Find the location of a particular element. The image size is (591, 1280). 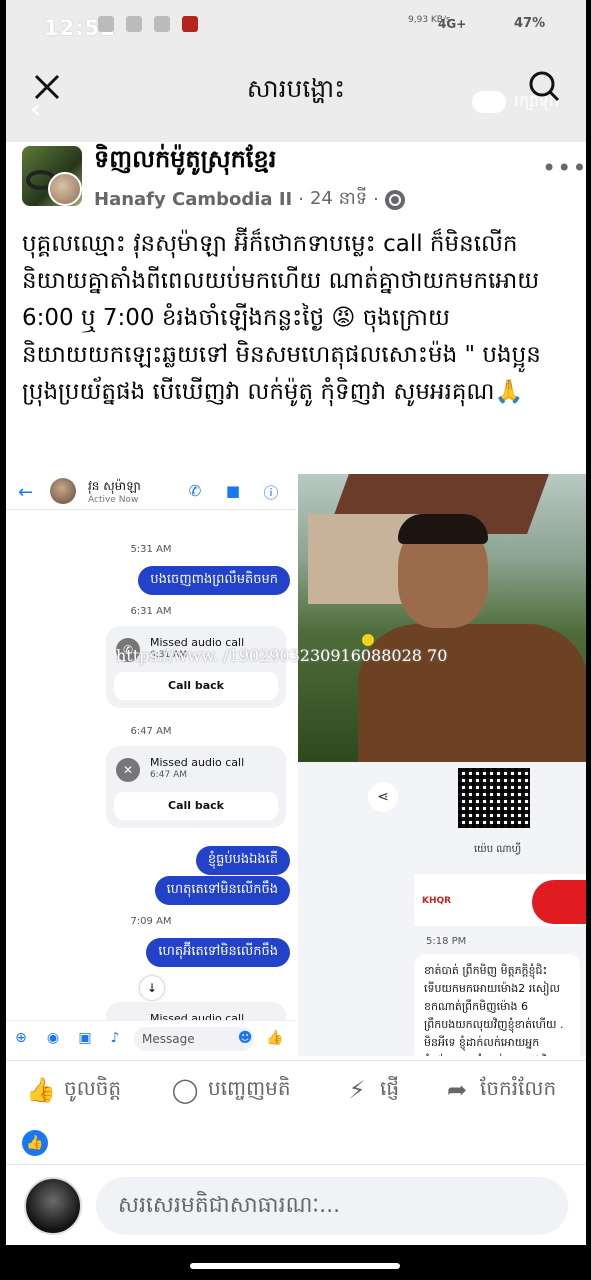

send-button: ⚡ ផ្ញើ is located at coordinates (370, 1090).